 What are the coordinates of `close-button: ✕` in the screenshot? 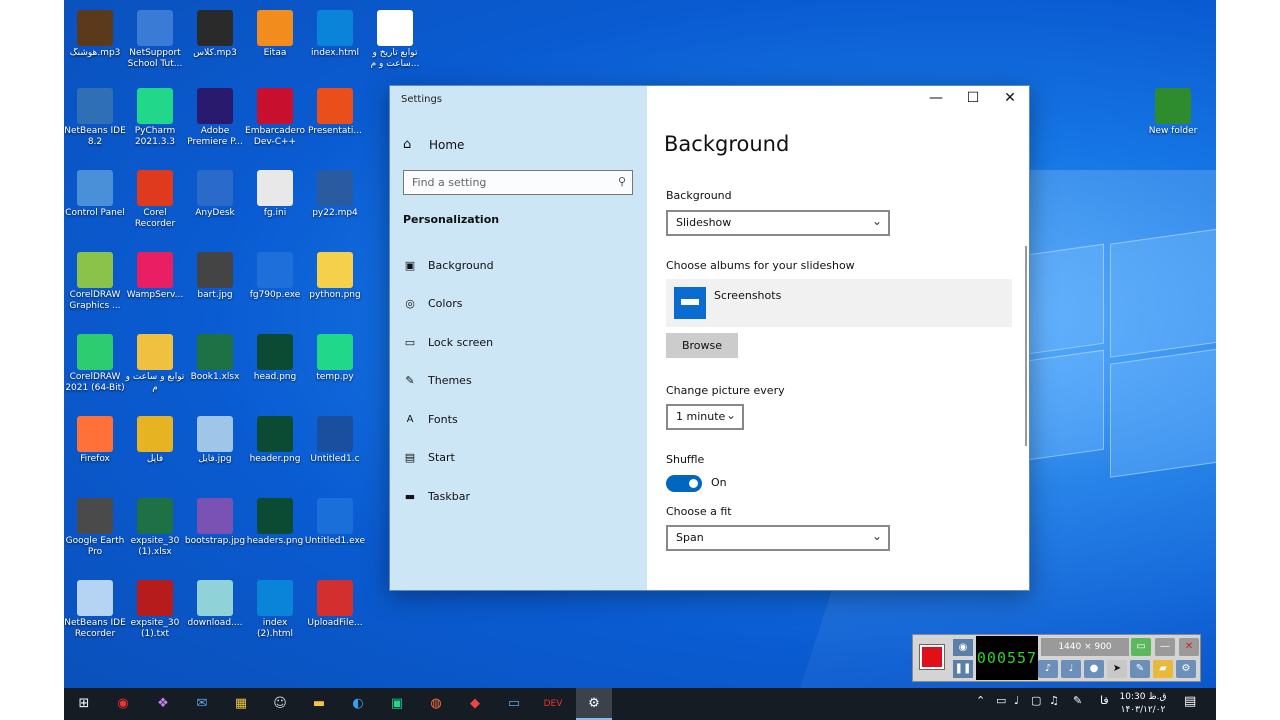 It's located at (1010, 98).